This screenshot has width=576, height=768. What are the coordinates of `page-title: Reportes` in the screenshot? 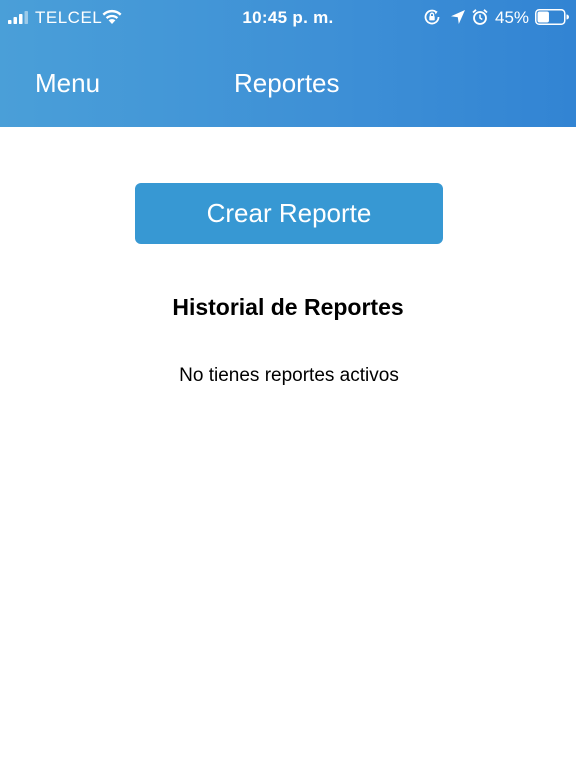 It's located at (287, 83).